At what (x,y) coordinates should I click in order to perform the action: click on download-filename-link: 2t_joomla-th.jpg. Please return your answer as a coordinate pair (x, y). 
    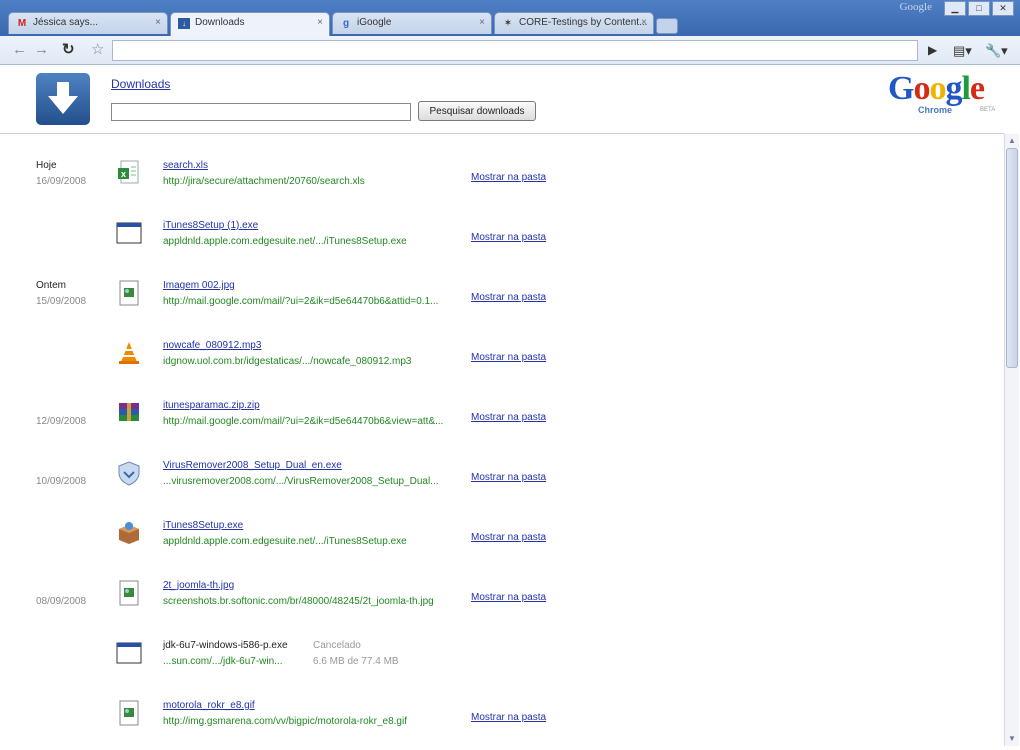
    Looking at the image, I should click on (198, 585).